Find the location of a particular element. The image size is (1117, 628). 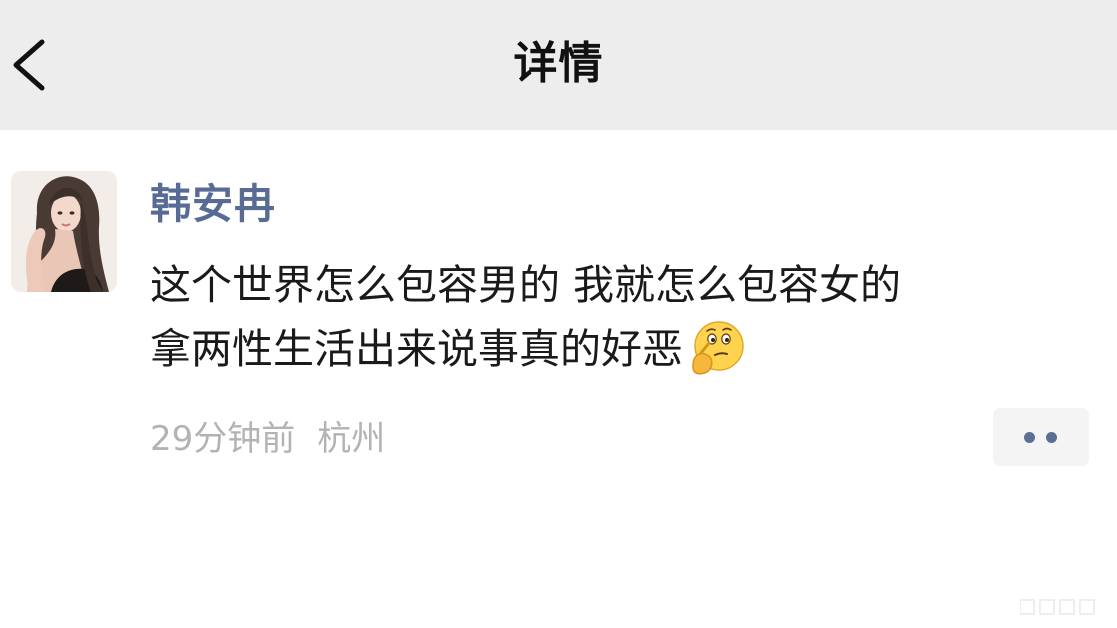

post-text-segment: 拿两性生活出来说事真的好恶 is located at coordinates (416, 349).